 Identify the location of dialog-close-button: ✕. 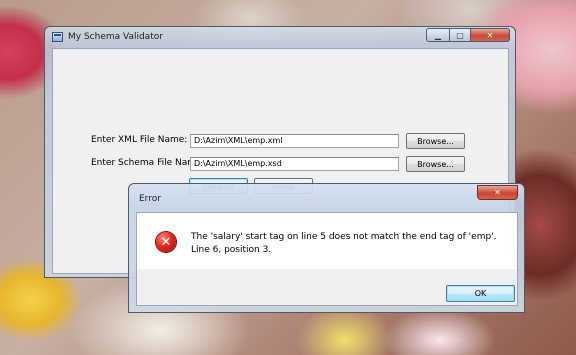
(497, 192).